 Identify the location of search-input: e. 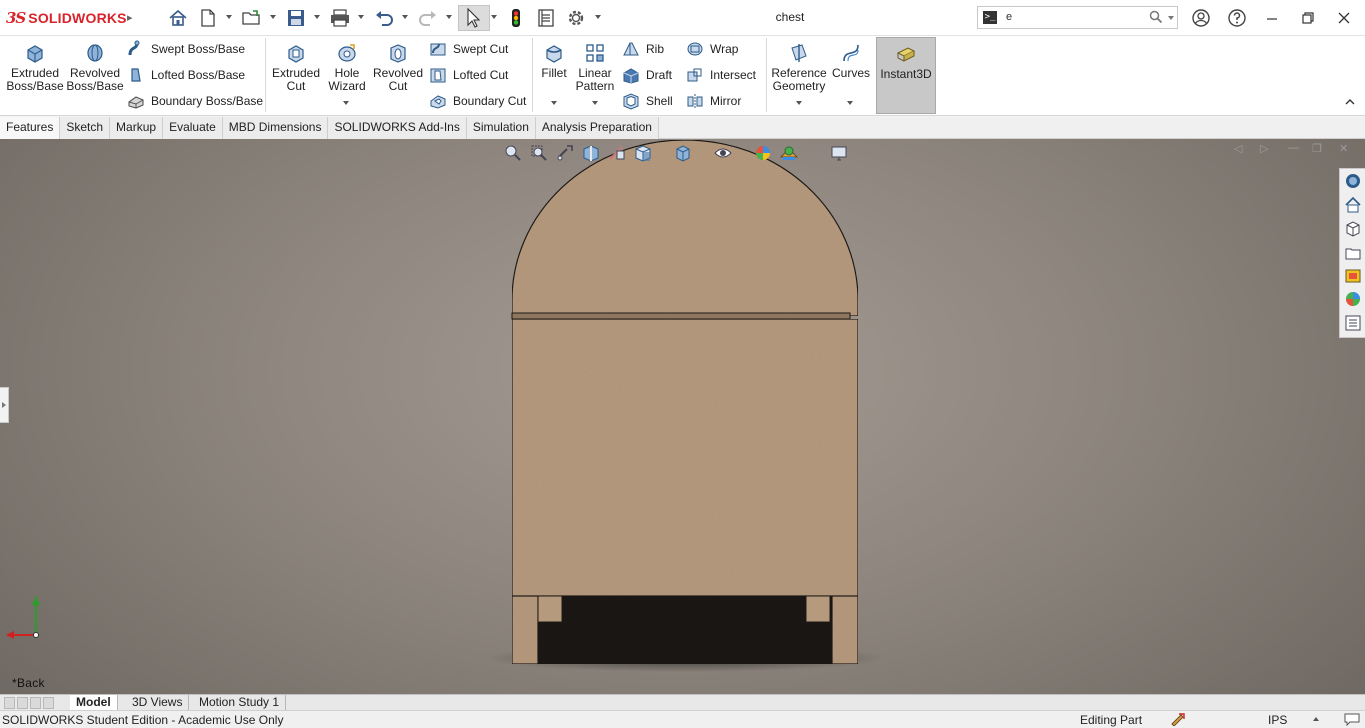
(1009, 17).